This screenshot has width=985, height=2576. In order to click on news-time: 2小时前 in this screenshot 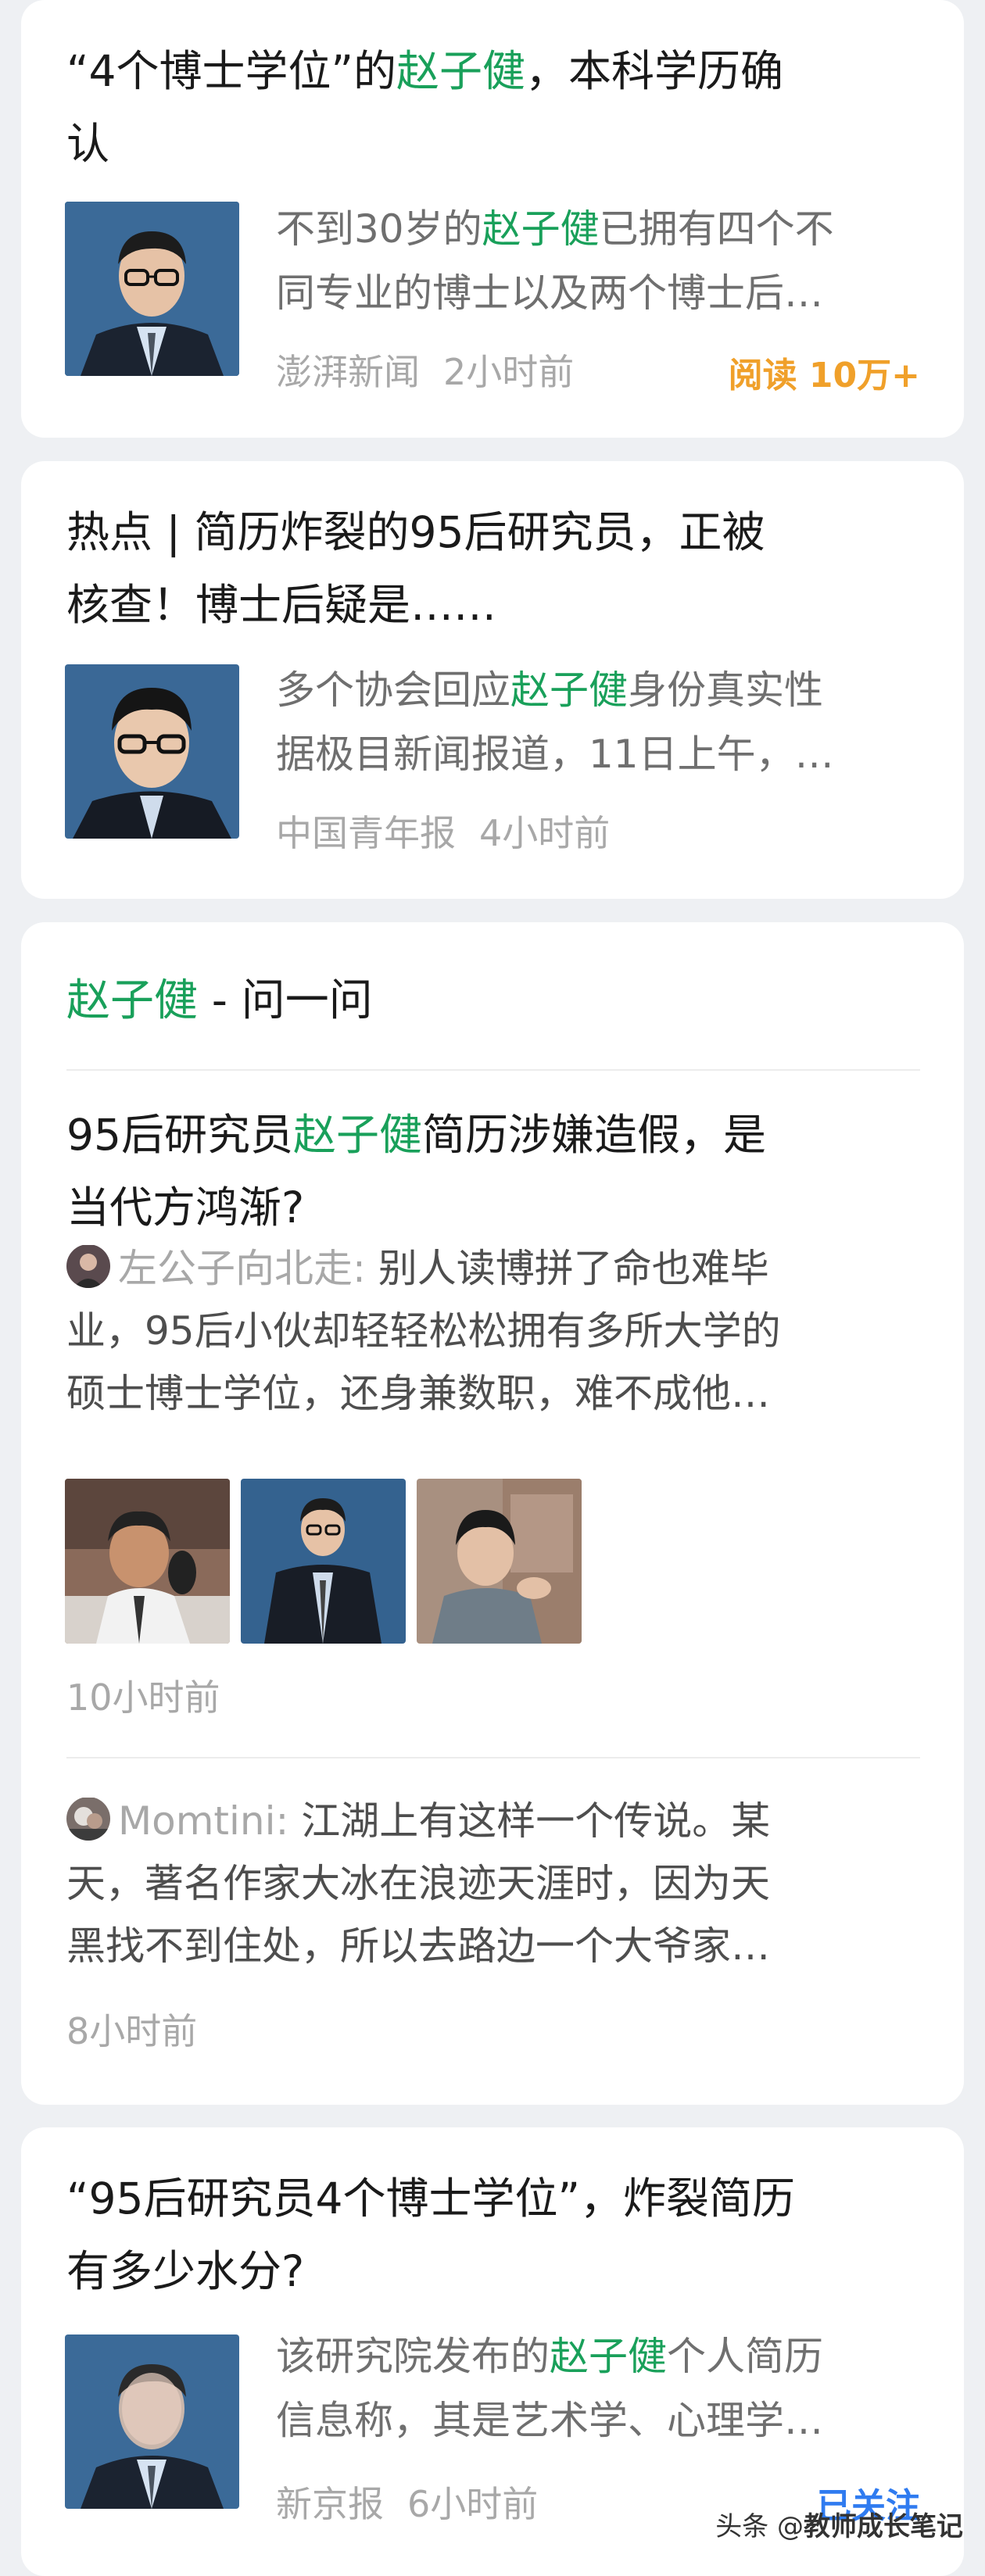, I will do `click(509, 372)`.